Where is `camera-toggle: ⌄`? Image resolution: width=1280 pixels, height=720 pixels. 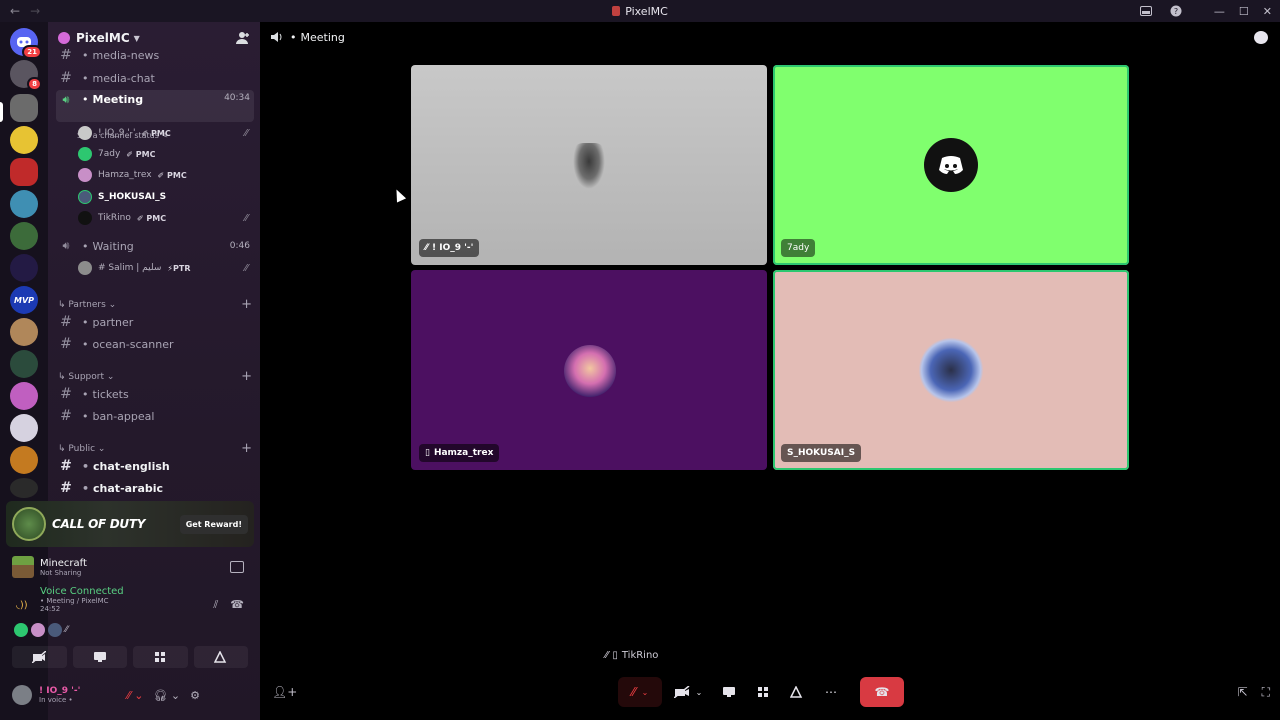
camera-toggle: ⌄ is located at coordinates (688, 692).